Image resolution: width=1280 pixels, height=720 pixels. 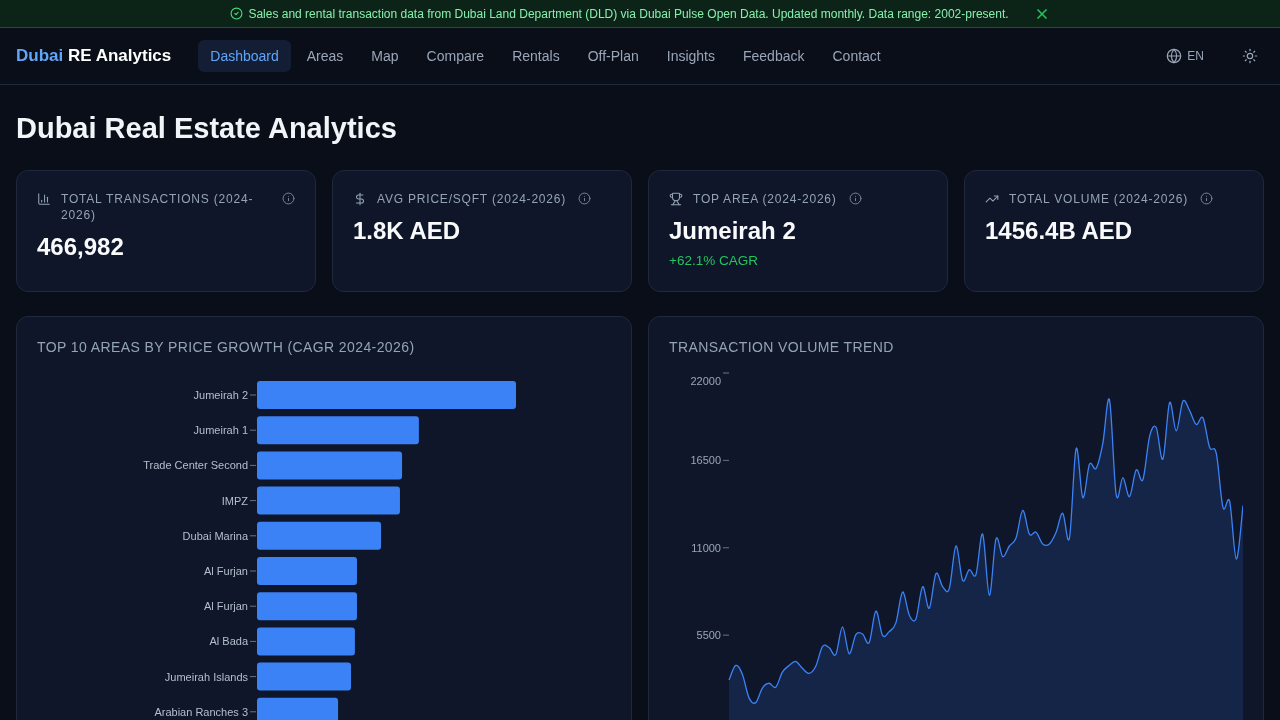 I want to click on axis-label: 16500, so click(x=705, y=460).